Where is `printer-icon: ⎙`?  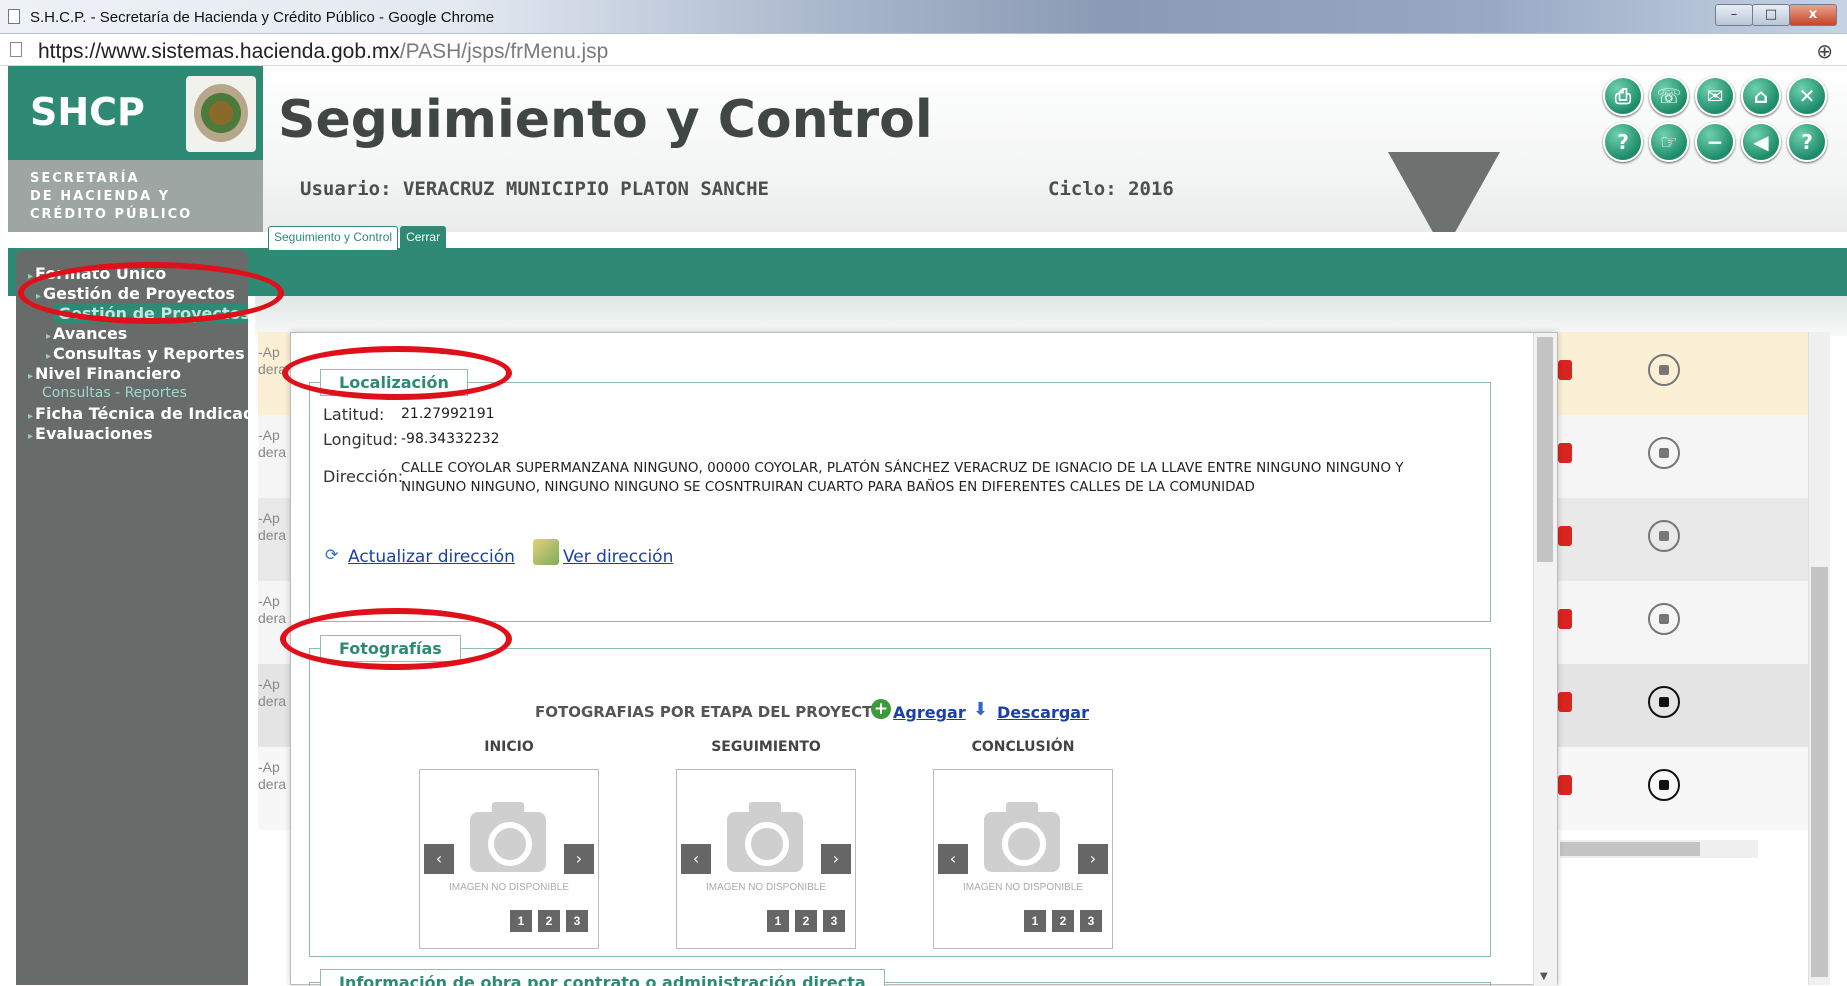 printer-icon: ⎙ is located at coordinates (1623, 96).